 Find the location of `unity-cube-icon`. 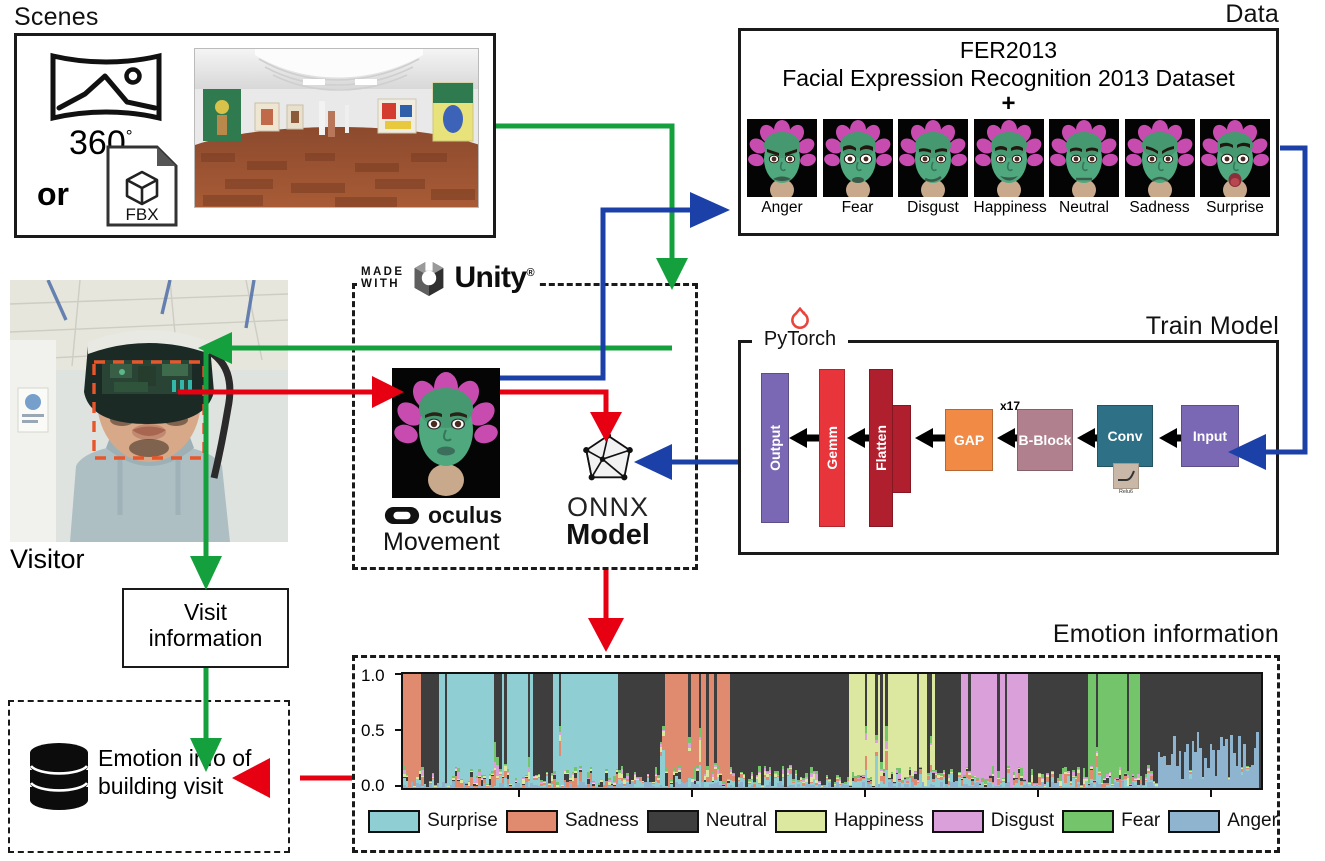

unity-cube-icon is located at coordinates (429, 278).